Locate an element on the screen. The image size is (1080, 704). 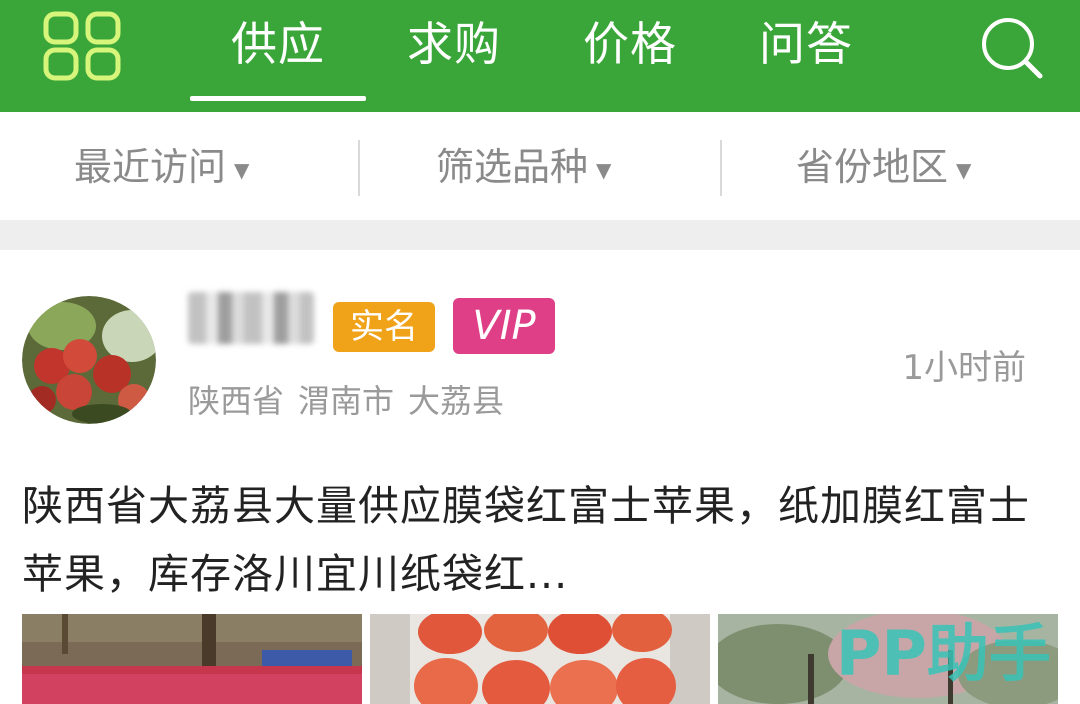
filter-label: 最近访问 is located at coordinates (150, 167).